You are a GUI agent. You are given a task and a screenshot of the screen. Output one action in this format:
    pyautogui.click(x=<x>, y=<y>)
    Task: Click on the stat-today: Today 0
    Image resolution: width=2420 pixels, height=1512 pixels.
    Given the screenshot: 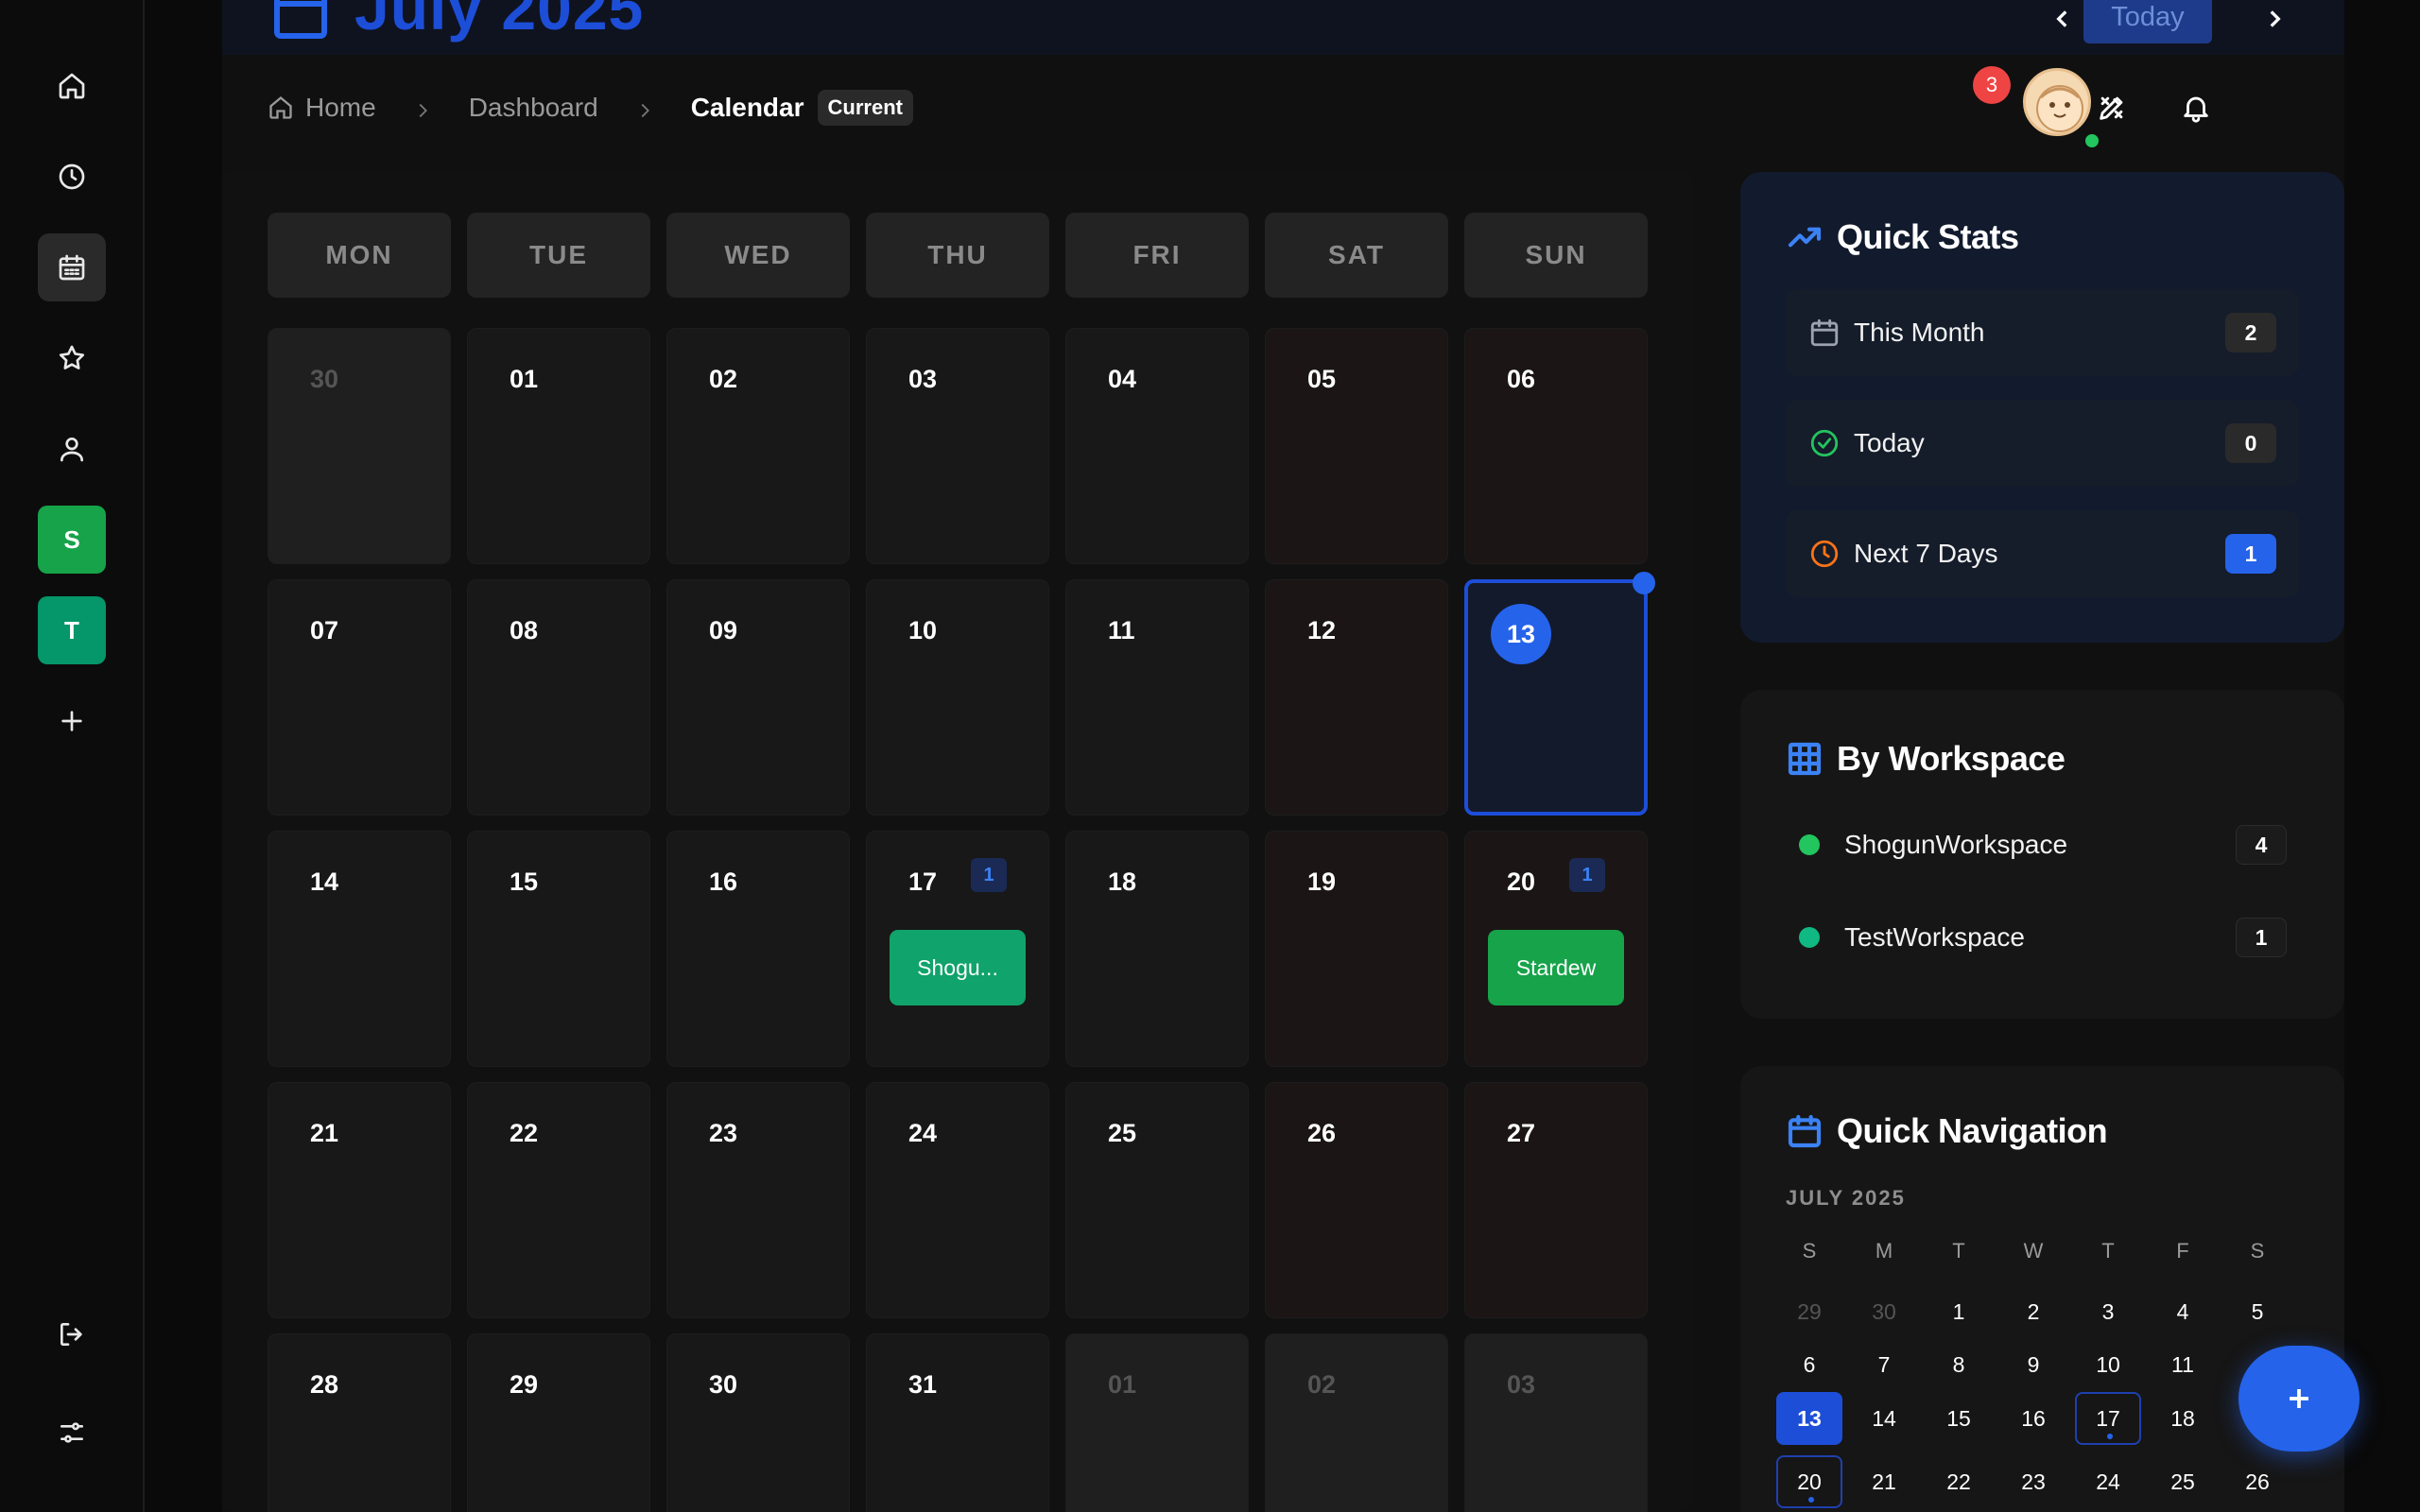 What is the action you would take?
    pyautogui.click(x=2042, y=443)
    